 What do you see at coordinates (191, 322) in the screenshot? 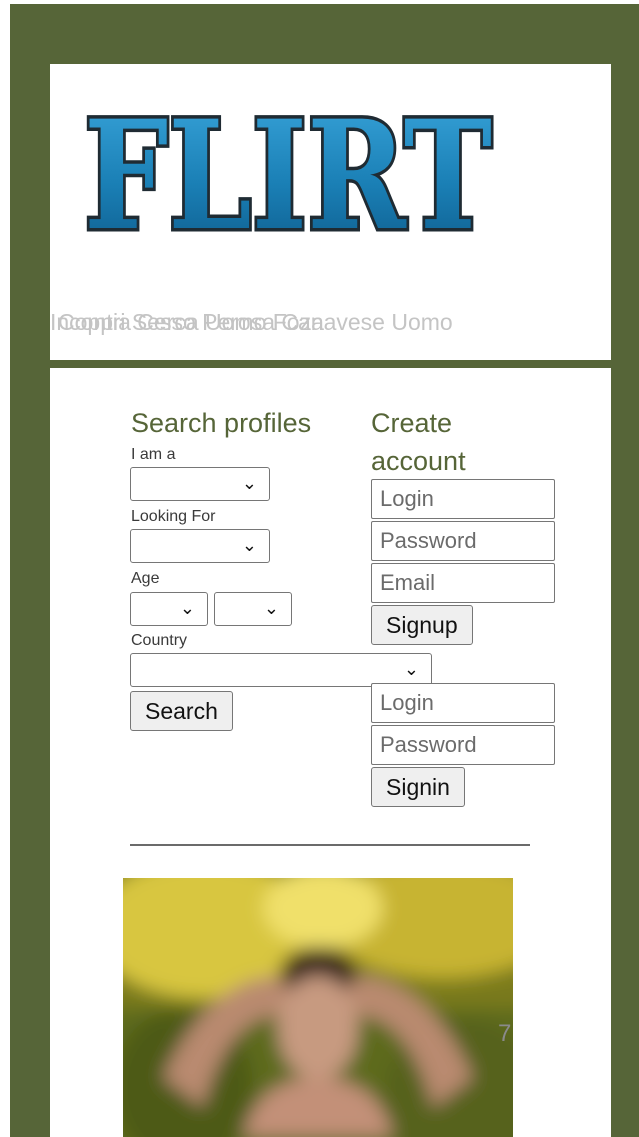
I see `ticker-text-2: Coppia Cerca Uomo Foza` at bounding box center [191, 322].